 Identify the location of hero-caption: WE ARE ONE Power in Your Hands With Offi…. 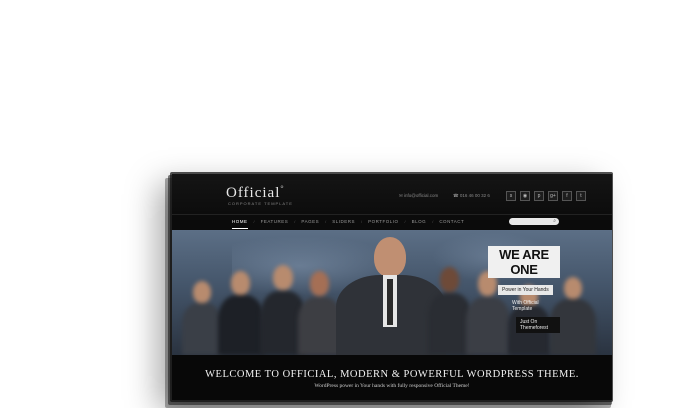
(524, 290).